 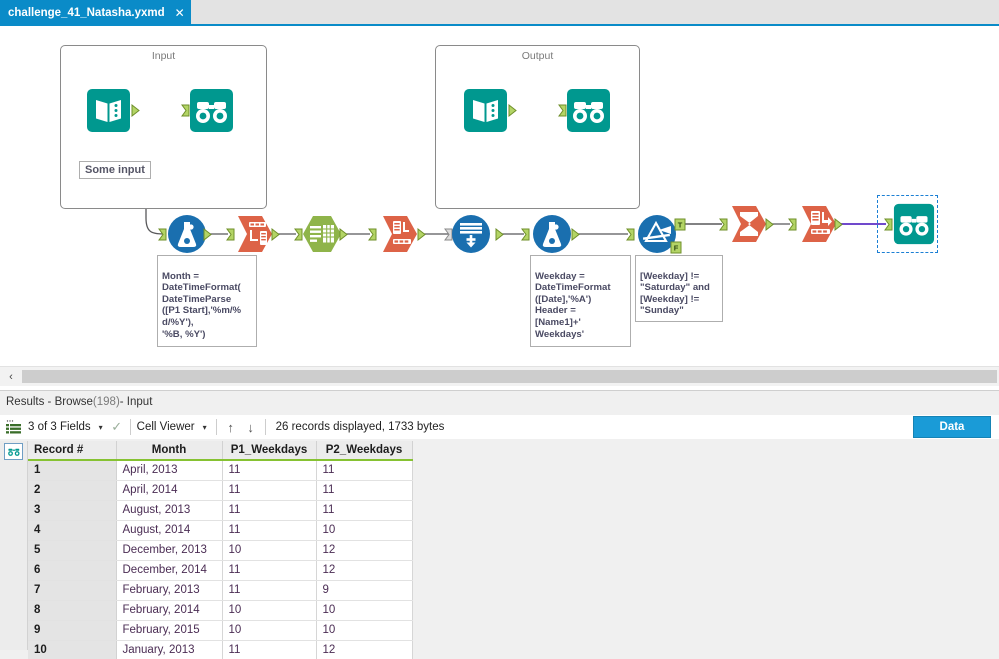 I want to click on table-row: 8 February, 2014 10 10, so click(x=220, y=610).